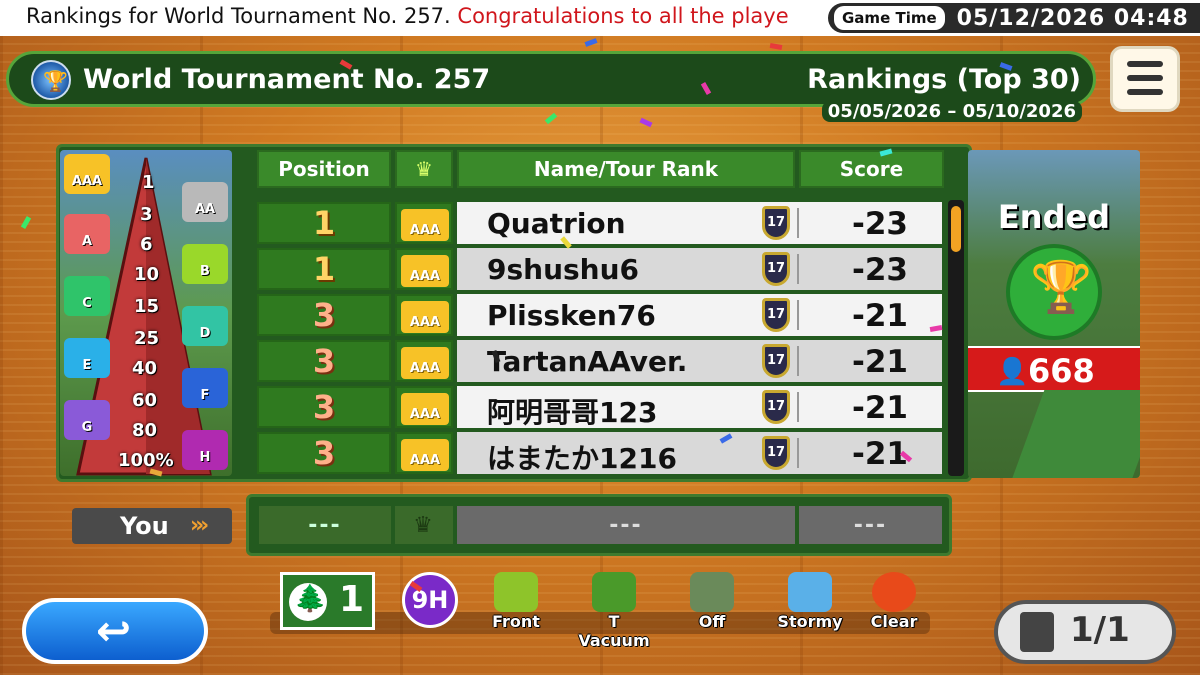 The image size is (1200, 675). What do you see at coordinates (810, 621) in the screenshot?
I see `wind-label: Stormy` at bounding box center [810, 621].